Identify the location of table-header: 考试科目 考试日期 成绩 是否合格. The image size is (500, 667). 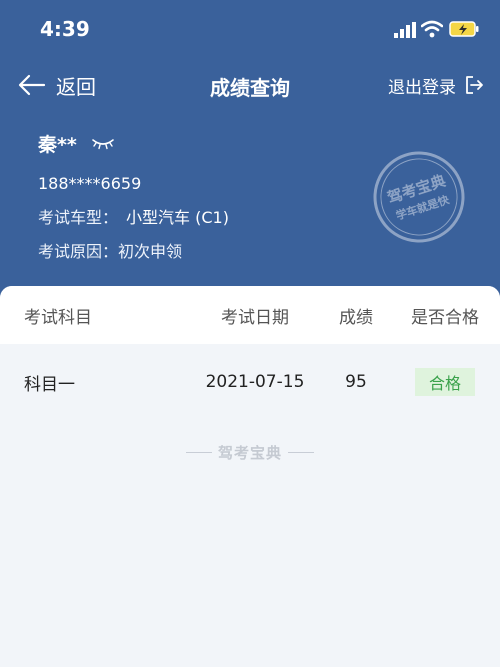
(250, 315).